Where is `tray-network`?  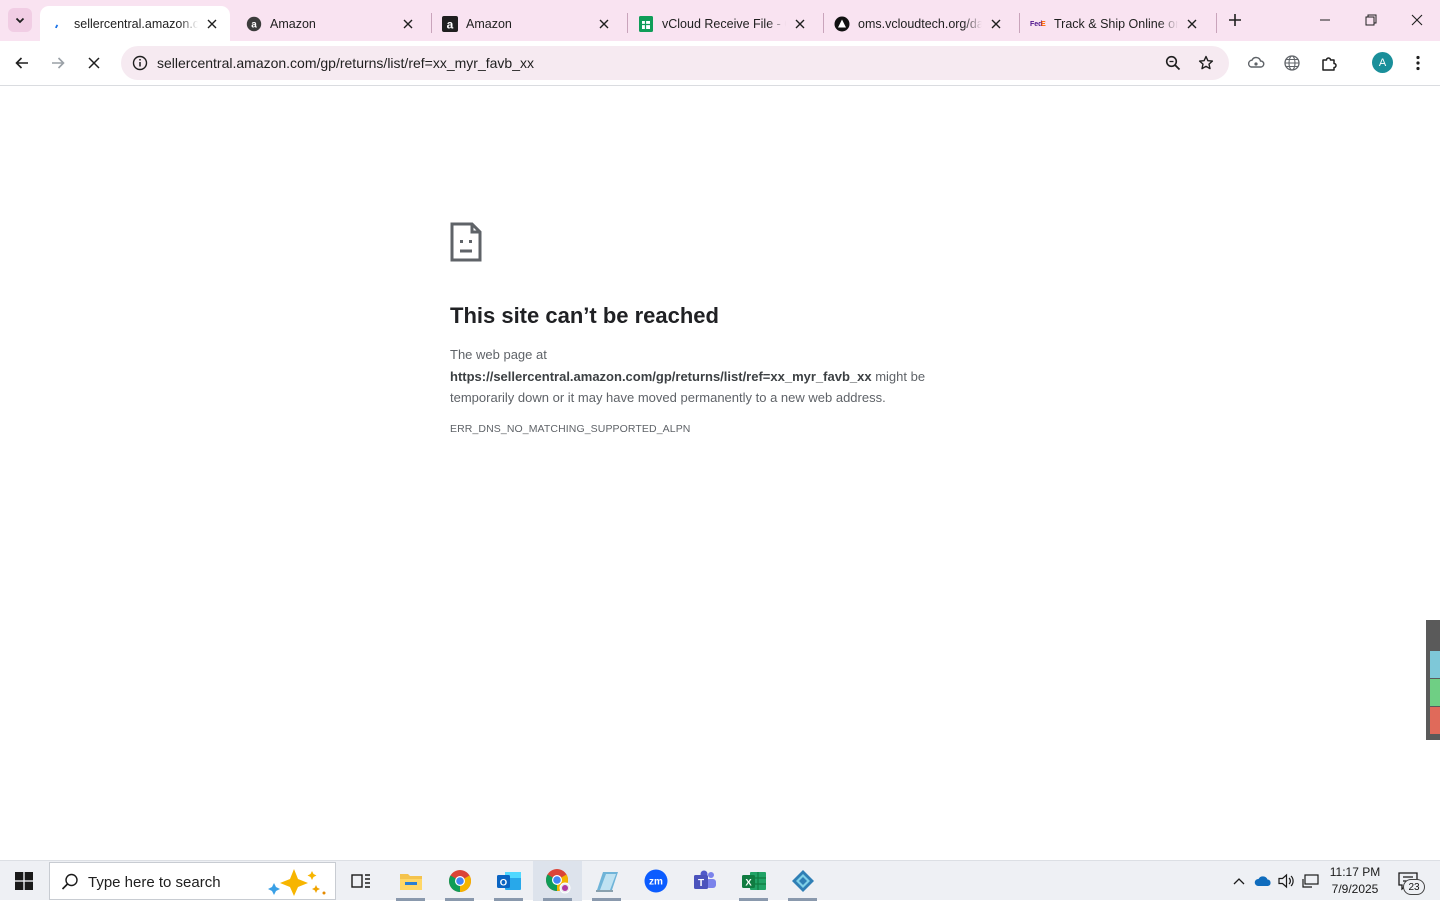 tray-network is located at coordinates (1311, 881).